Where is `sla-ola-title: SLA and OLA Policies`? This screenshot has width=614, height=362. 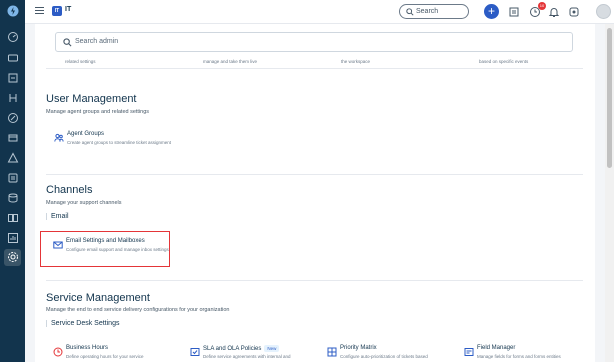 sla-ola-title: SLA and OLA Policies is located at coordinates (232, 349).